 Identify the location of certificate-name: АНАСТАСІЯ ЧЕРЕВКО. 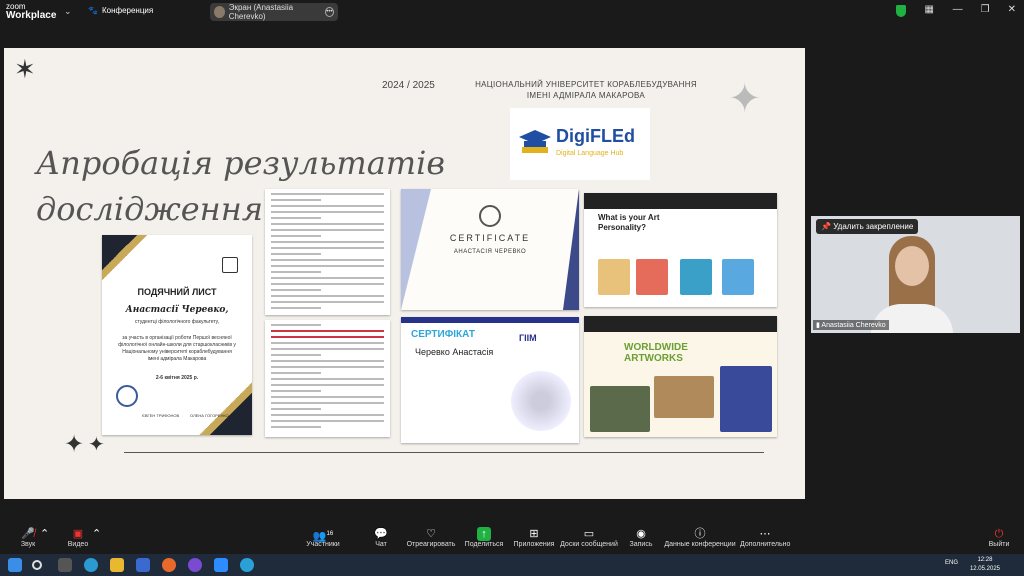
(490, 252).